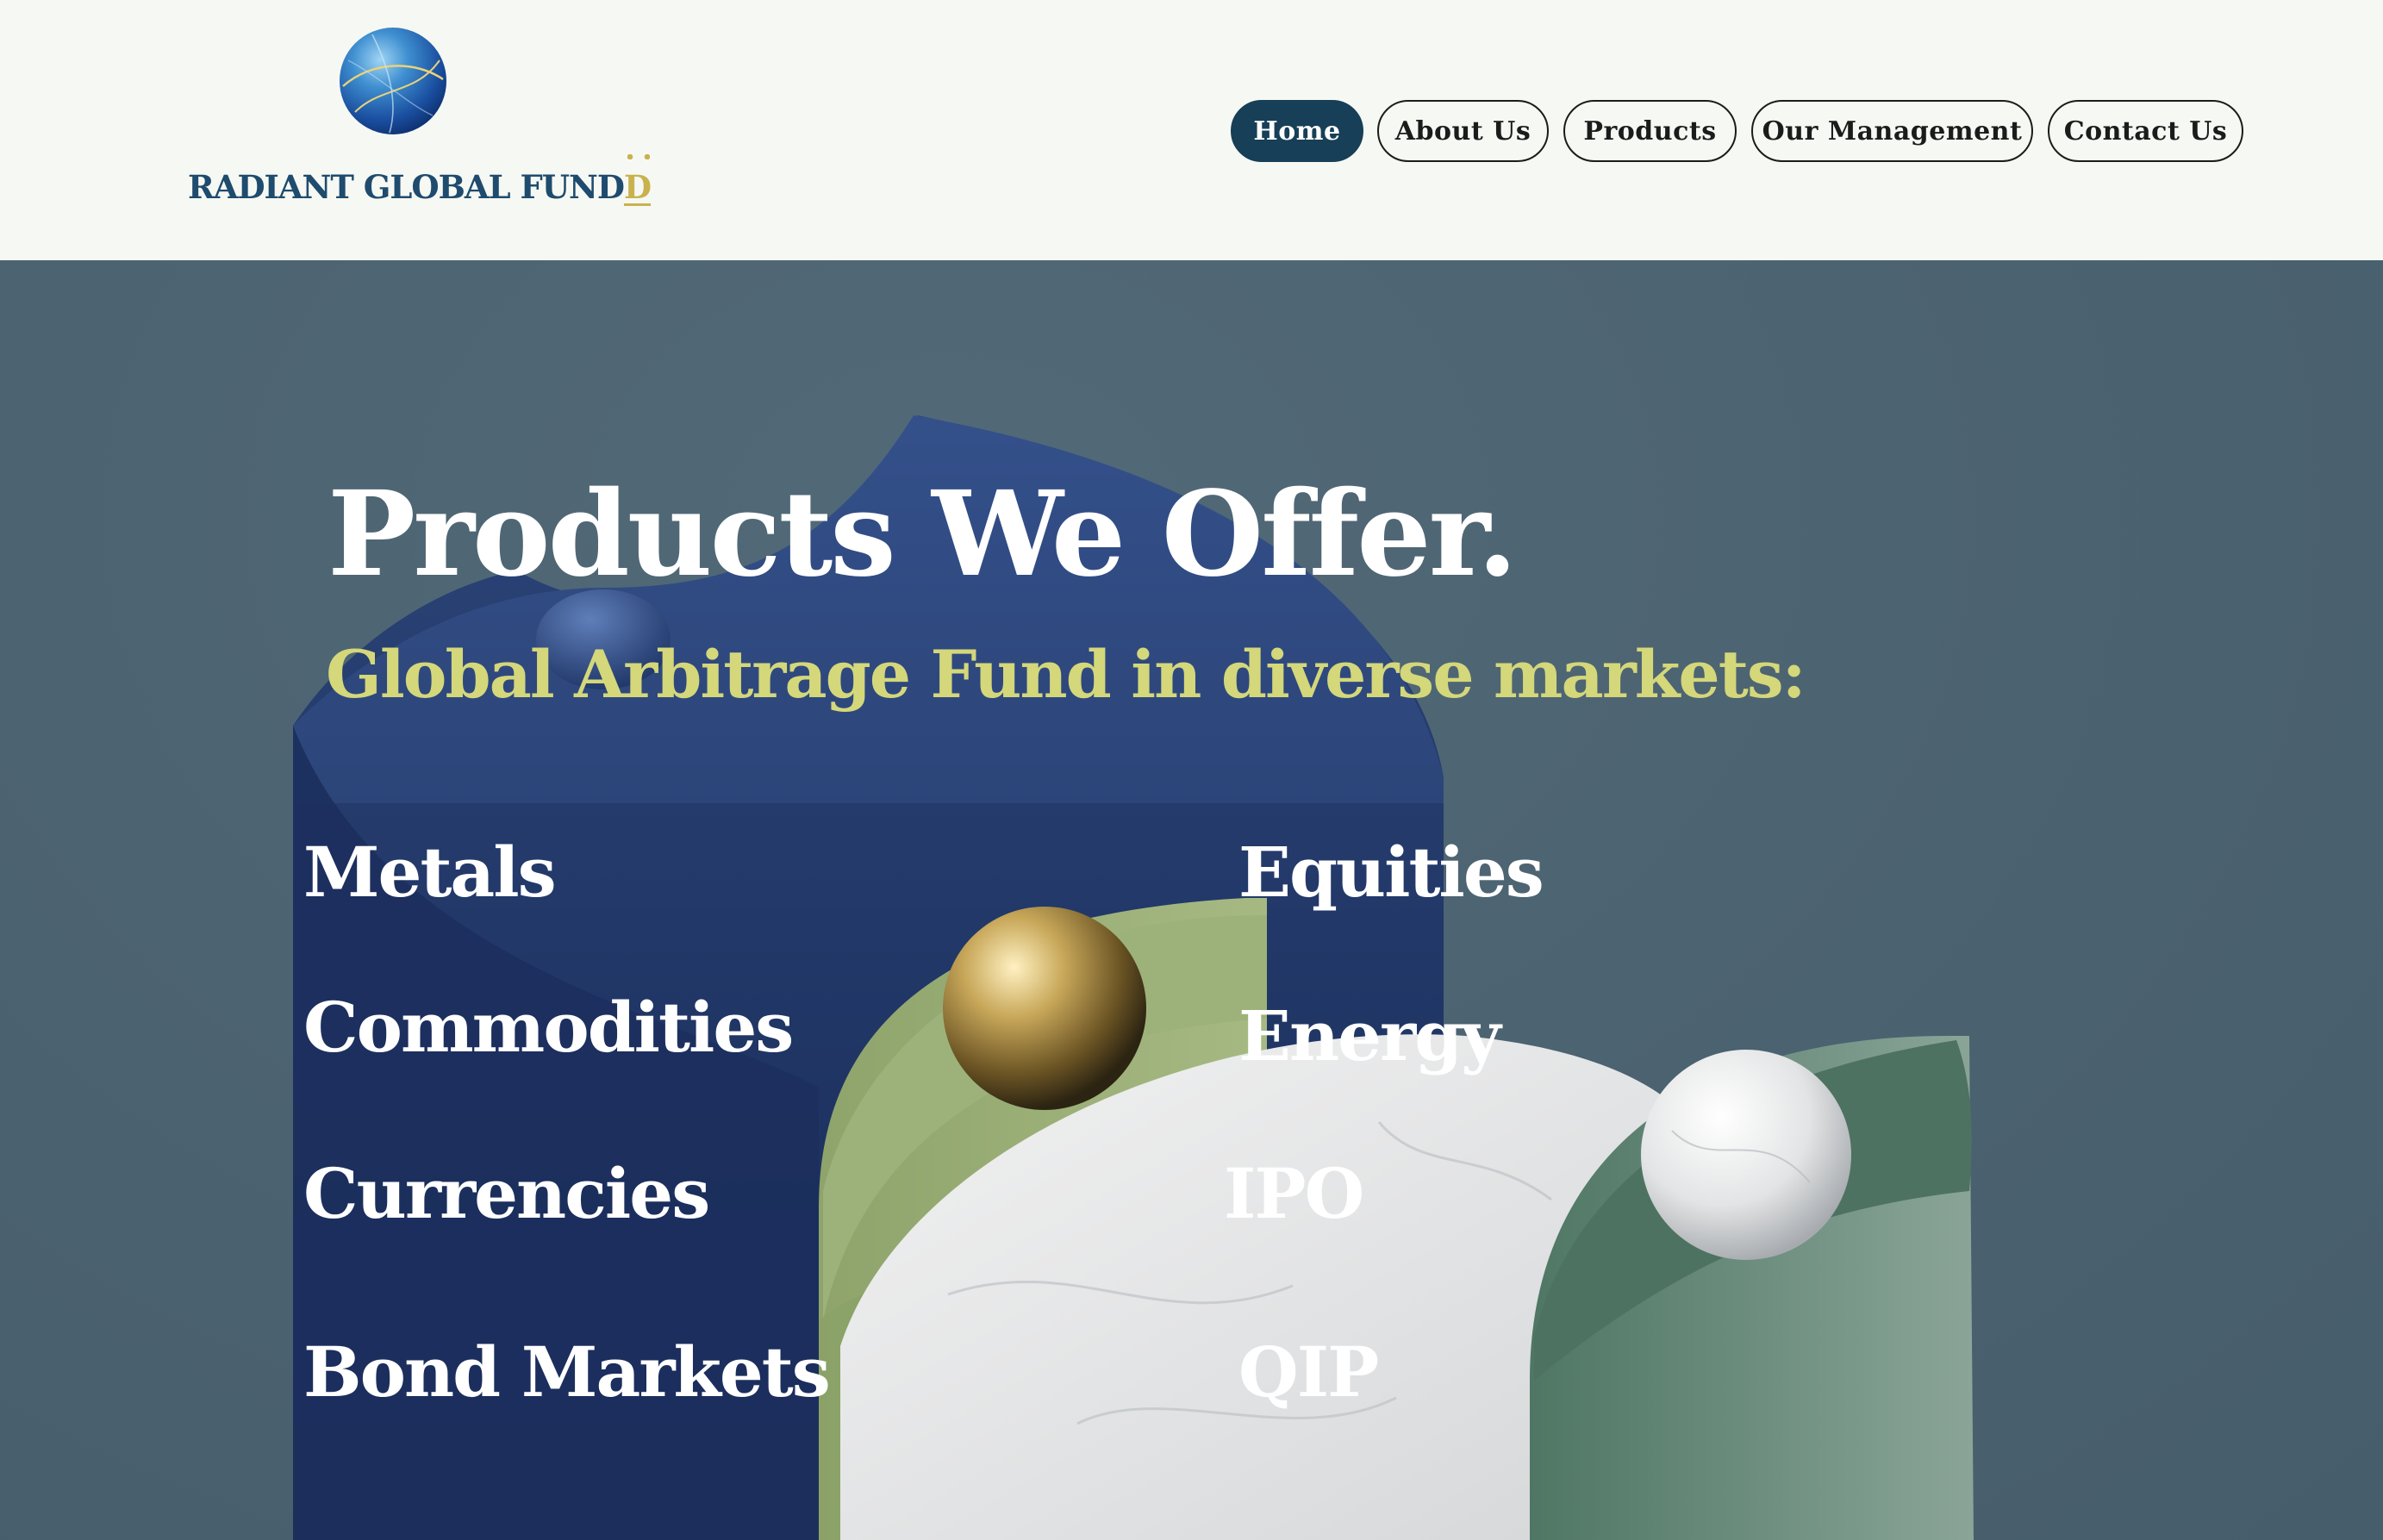  Describe the element at coordinates (1308, 1371) in the screenshot. I see `product-qip: QIP` at that location.